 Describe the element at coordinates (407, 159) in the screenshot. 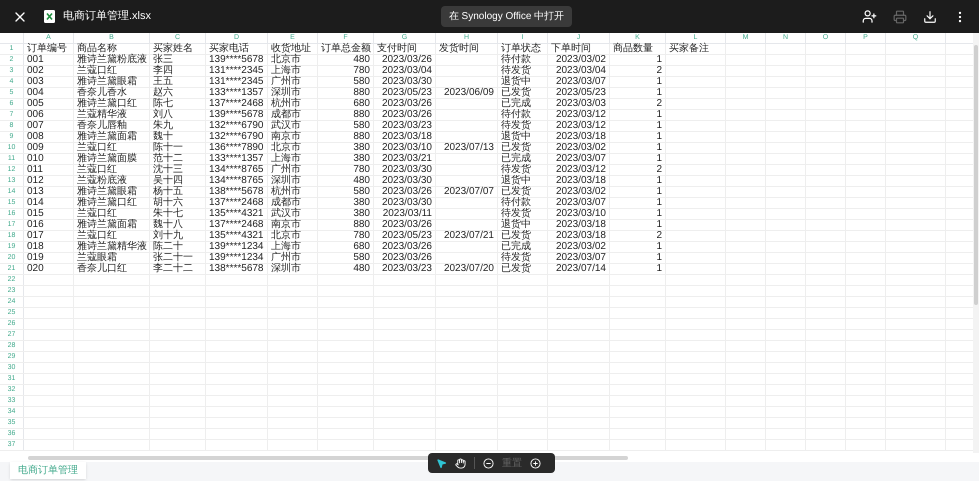

I see `table-cell: 2023/03/21` at that location.